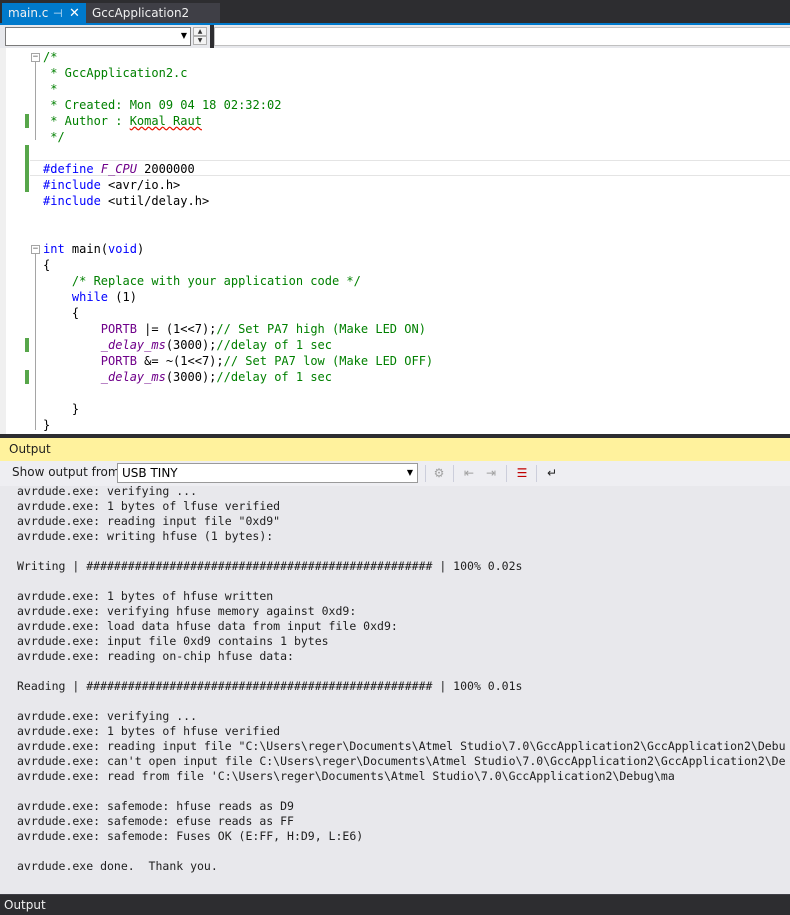 The height and width of the screenshot is (915, 790). What do you see at coordinates (50, 89) in the screenshot?
I see `code-line: *` at bounding box center [50, 89].